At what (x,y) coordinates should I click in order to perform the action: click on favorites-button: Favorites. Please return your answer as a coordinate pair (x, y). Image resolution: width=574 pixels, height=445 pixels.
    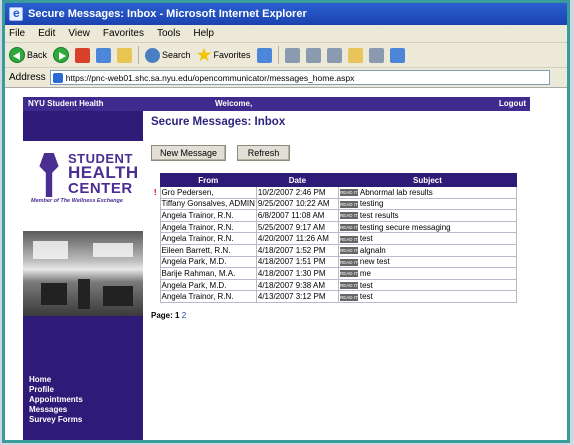
    Looking at the image, I should click on (223, 55).